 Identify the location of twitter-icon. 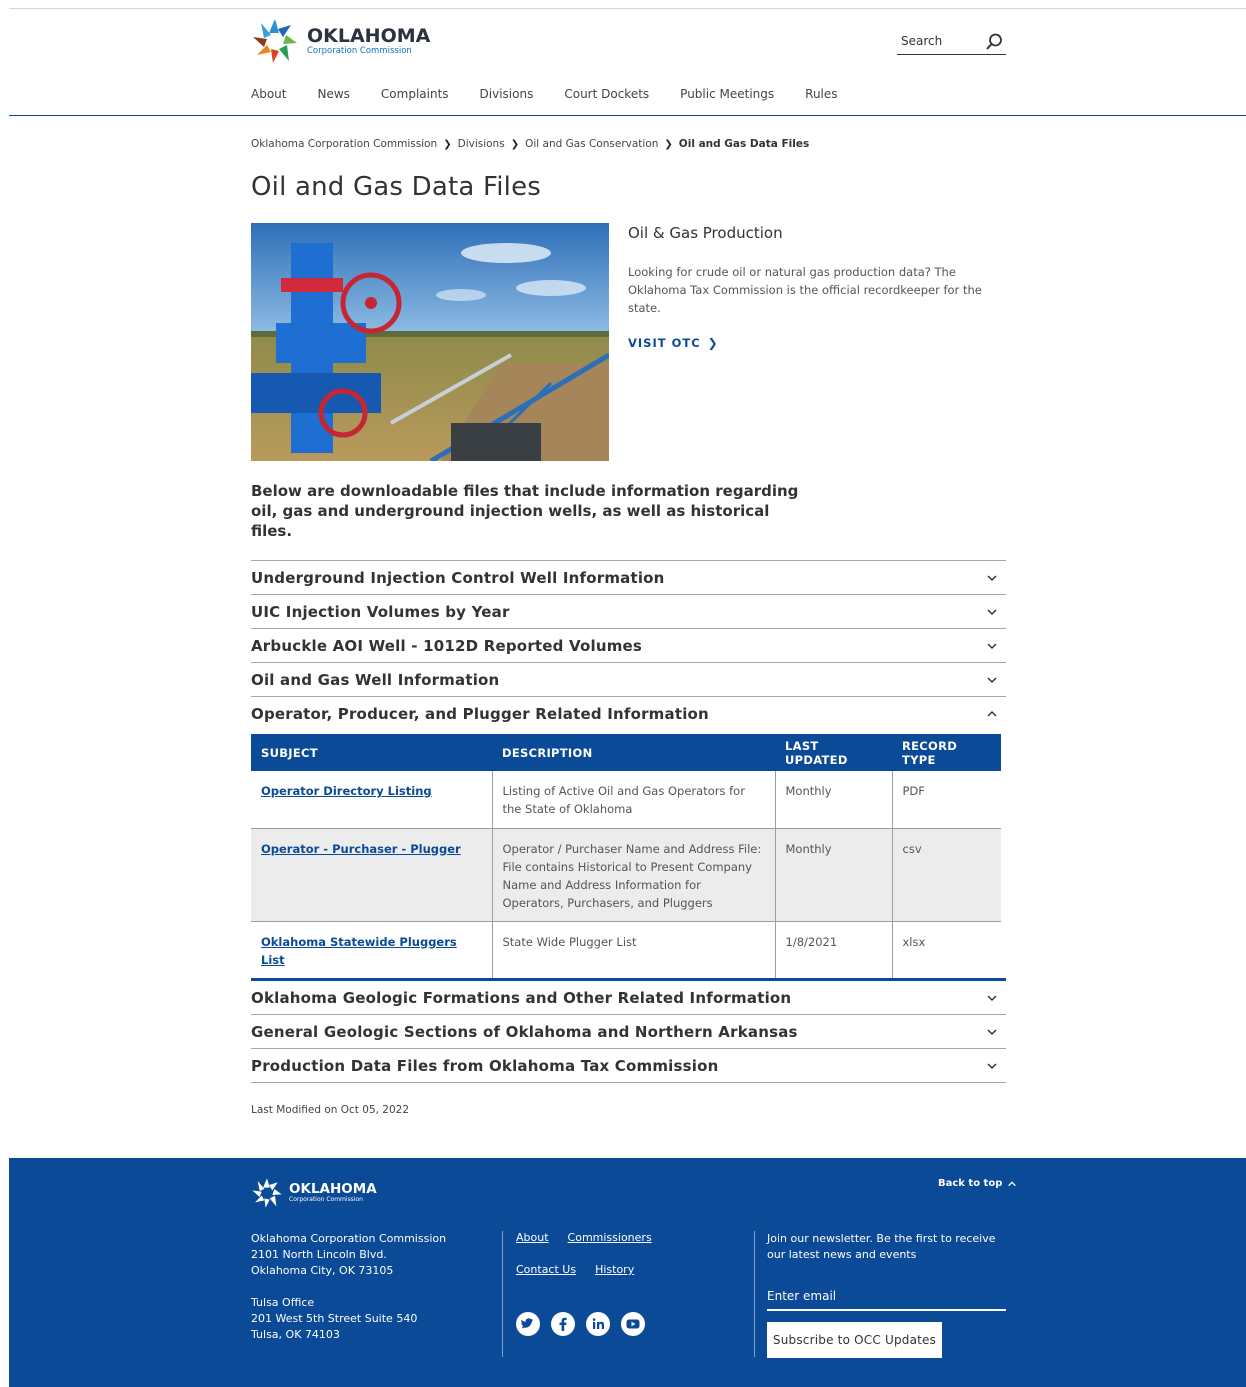
(528, 1324).